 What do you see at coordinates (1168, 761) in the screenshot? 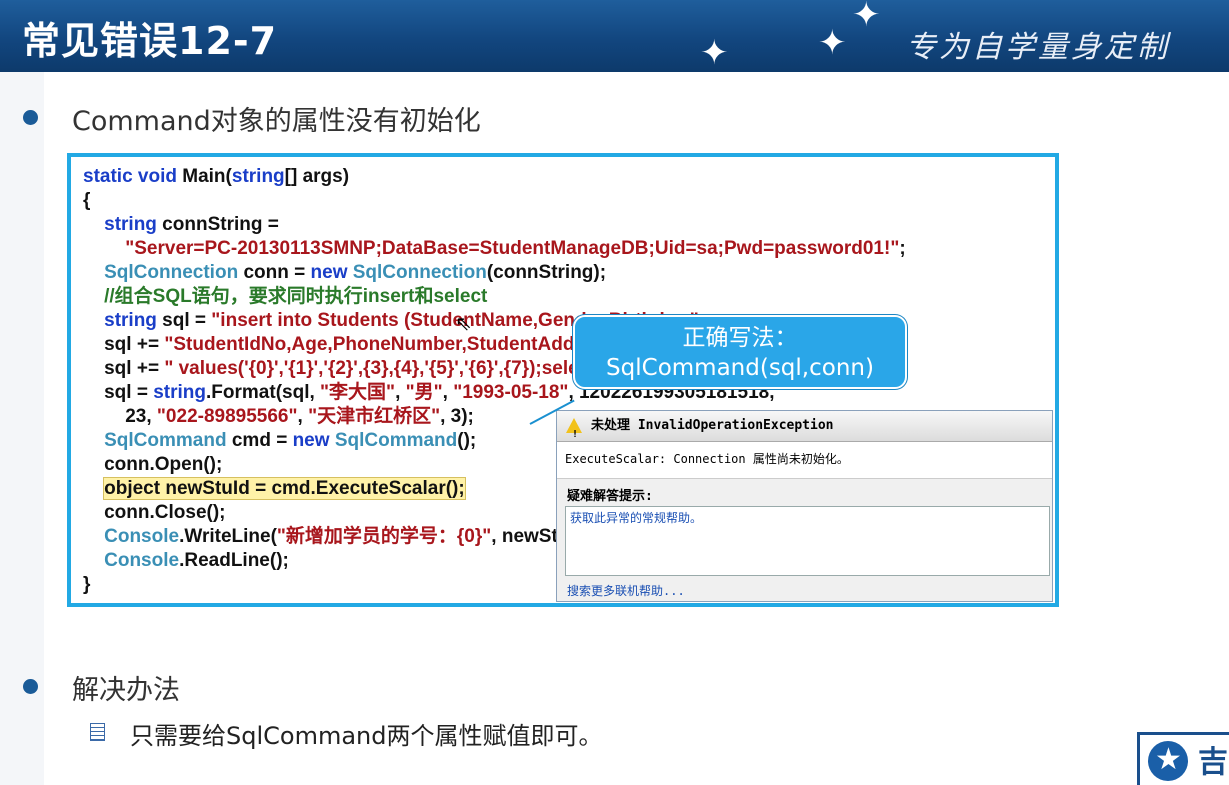
I see `logo-emblem-icon` at bounding box center [1168, 761].